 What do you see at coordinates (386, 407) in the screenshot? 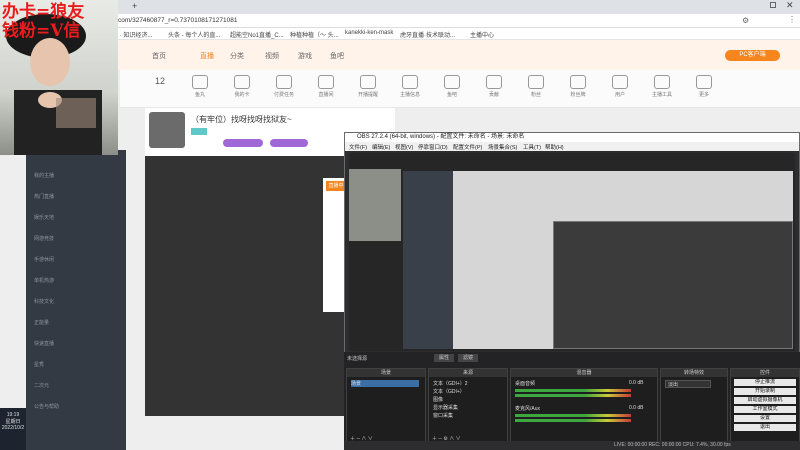
I see `scenes-panel: 场景 场景 ＋ ─ ∧ ∨` at bounding box center [386, 407].